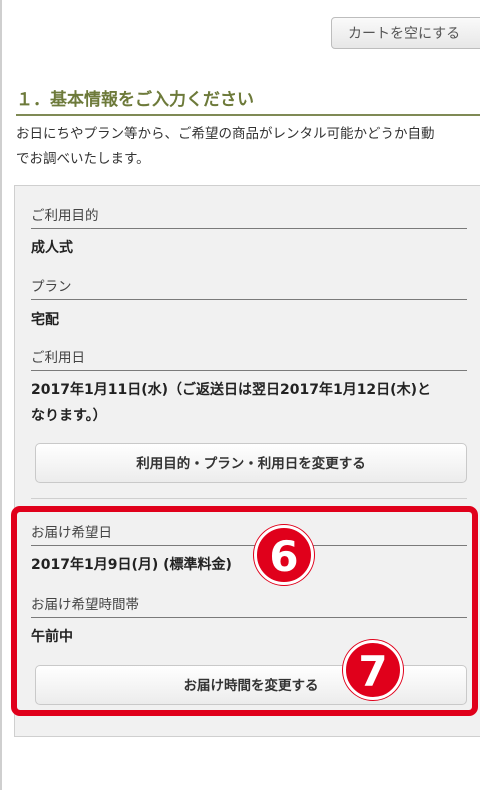 The image size is (480, 790). What do you see at coordinates (45, 320) in the screenshot?
I see `plan-value: 宅配` at bounding box center [45, 320].